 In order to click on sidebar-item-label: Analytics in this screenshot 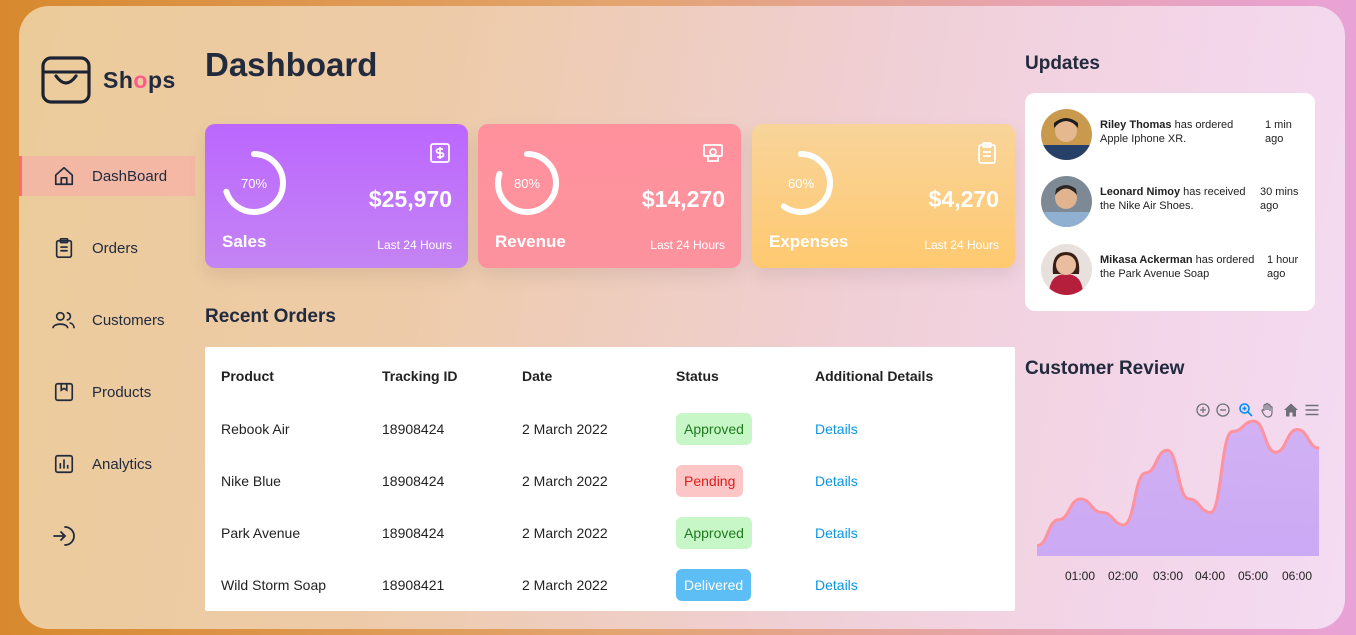, I will do `click(122, 464)`.